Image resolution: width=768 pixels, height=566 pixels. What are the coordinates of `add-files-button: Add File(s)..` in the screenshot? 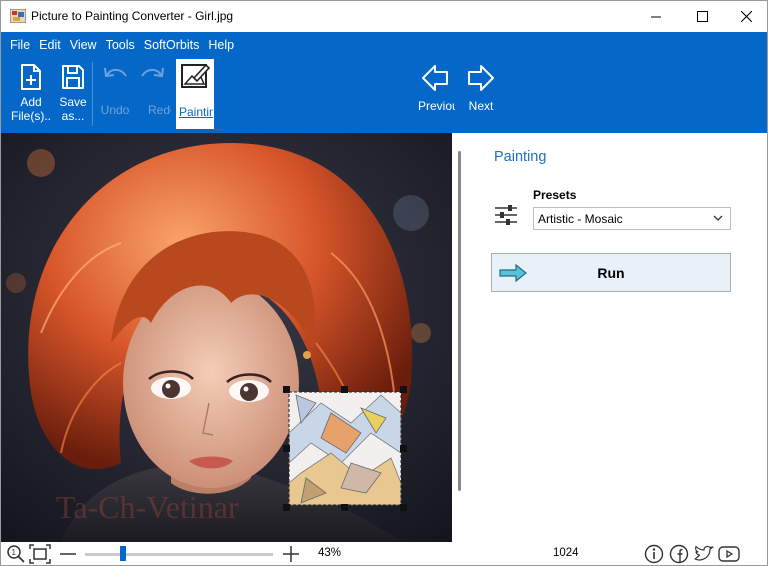 It's located at (31, 94).